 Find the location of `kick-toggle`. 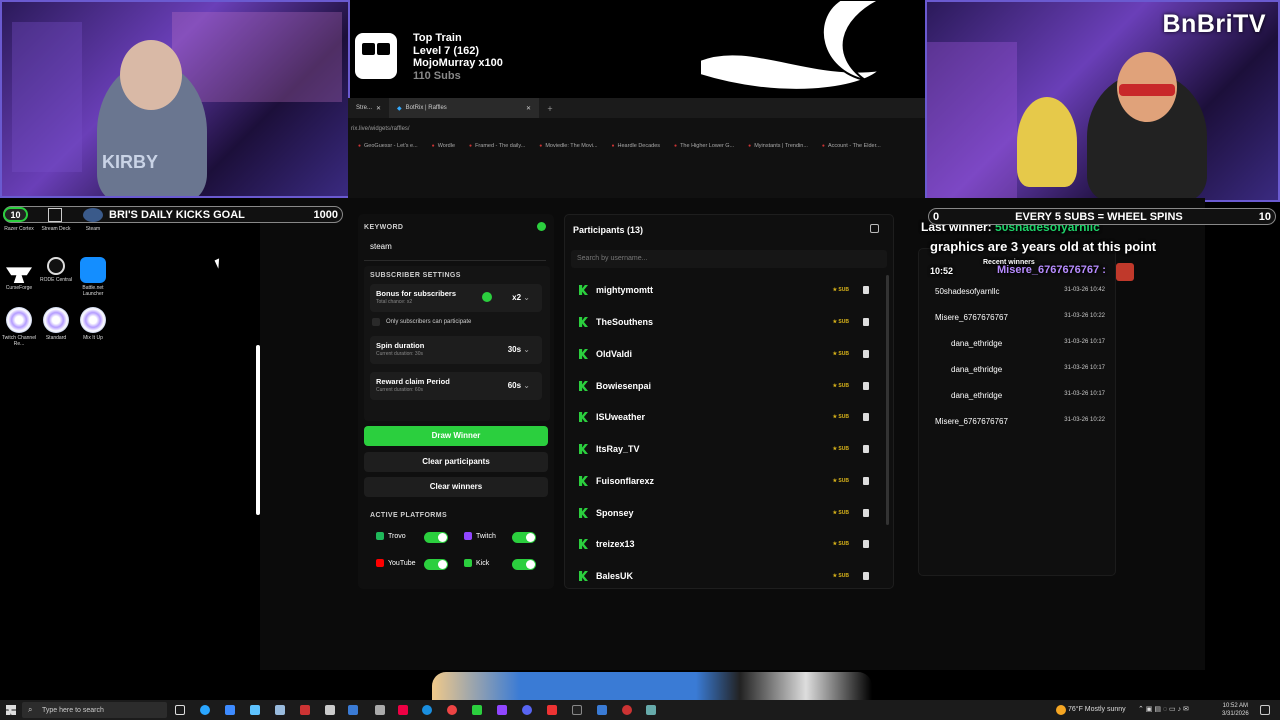

kick-toggle is located at coordinates (524, 564).